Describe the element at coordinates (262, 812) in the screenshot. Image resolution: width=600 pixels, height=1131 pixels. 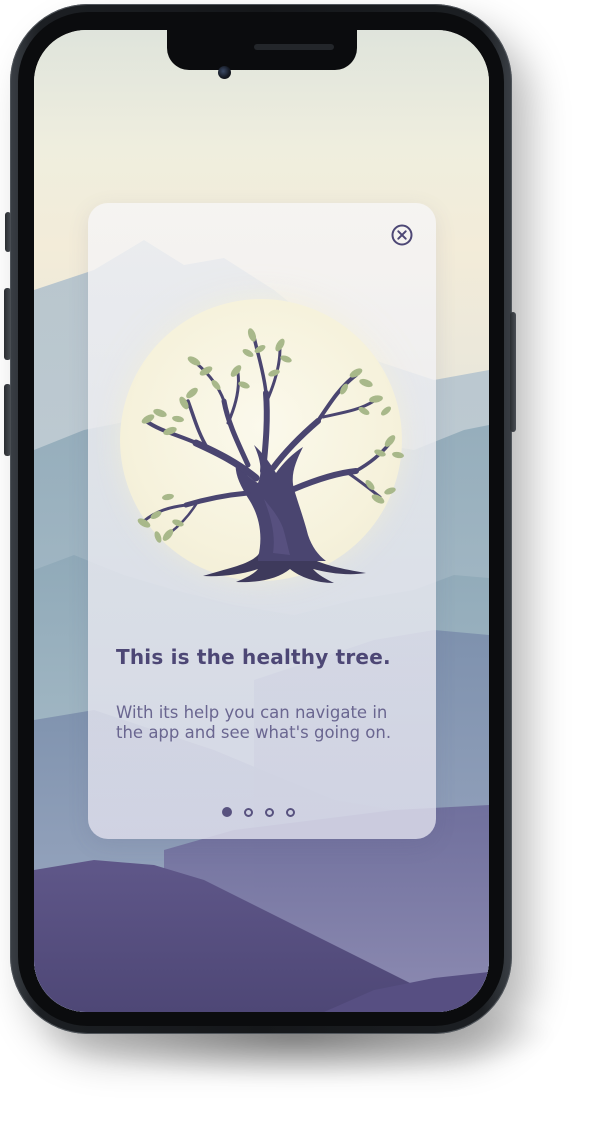
I see `pagination-dots` at that location.